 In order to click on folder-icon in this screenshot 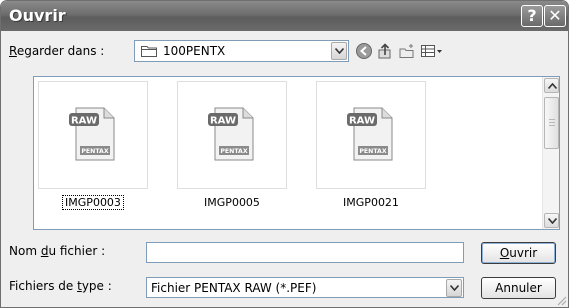, I will do `click(149, 51)`.